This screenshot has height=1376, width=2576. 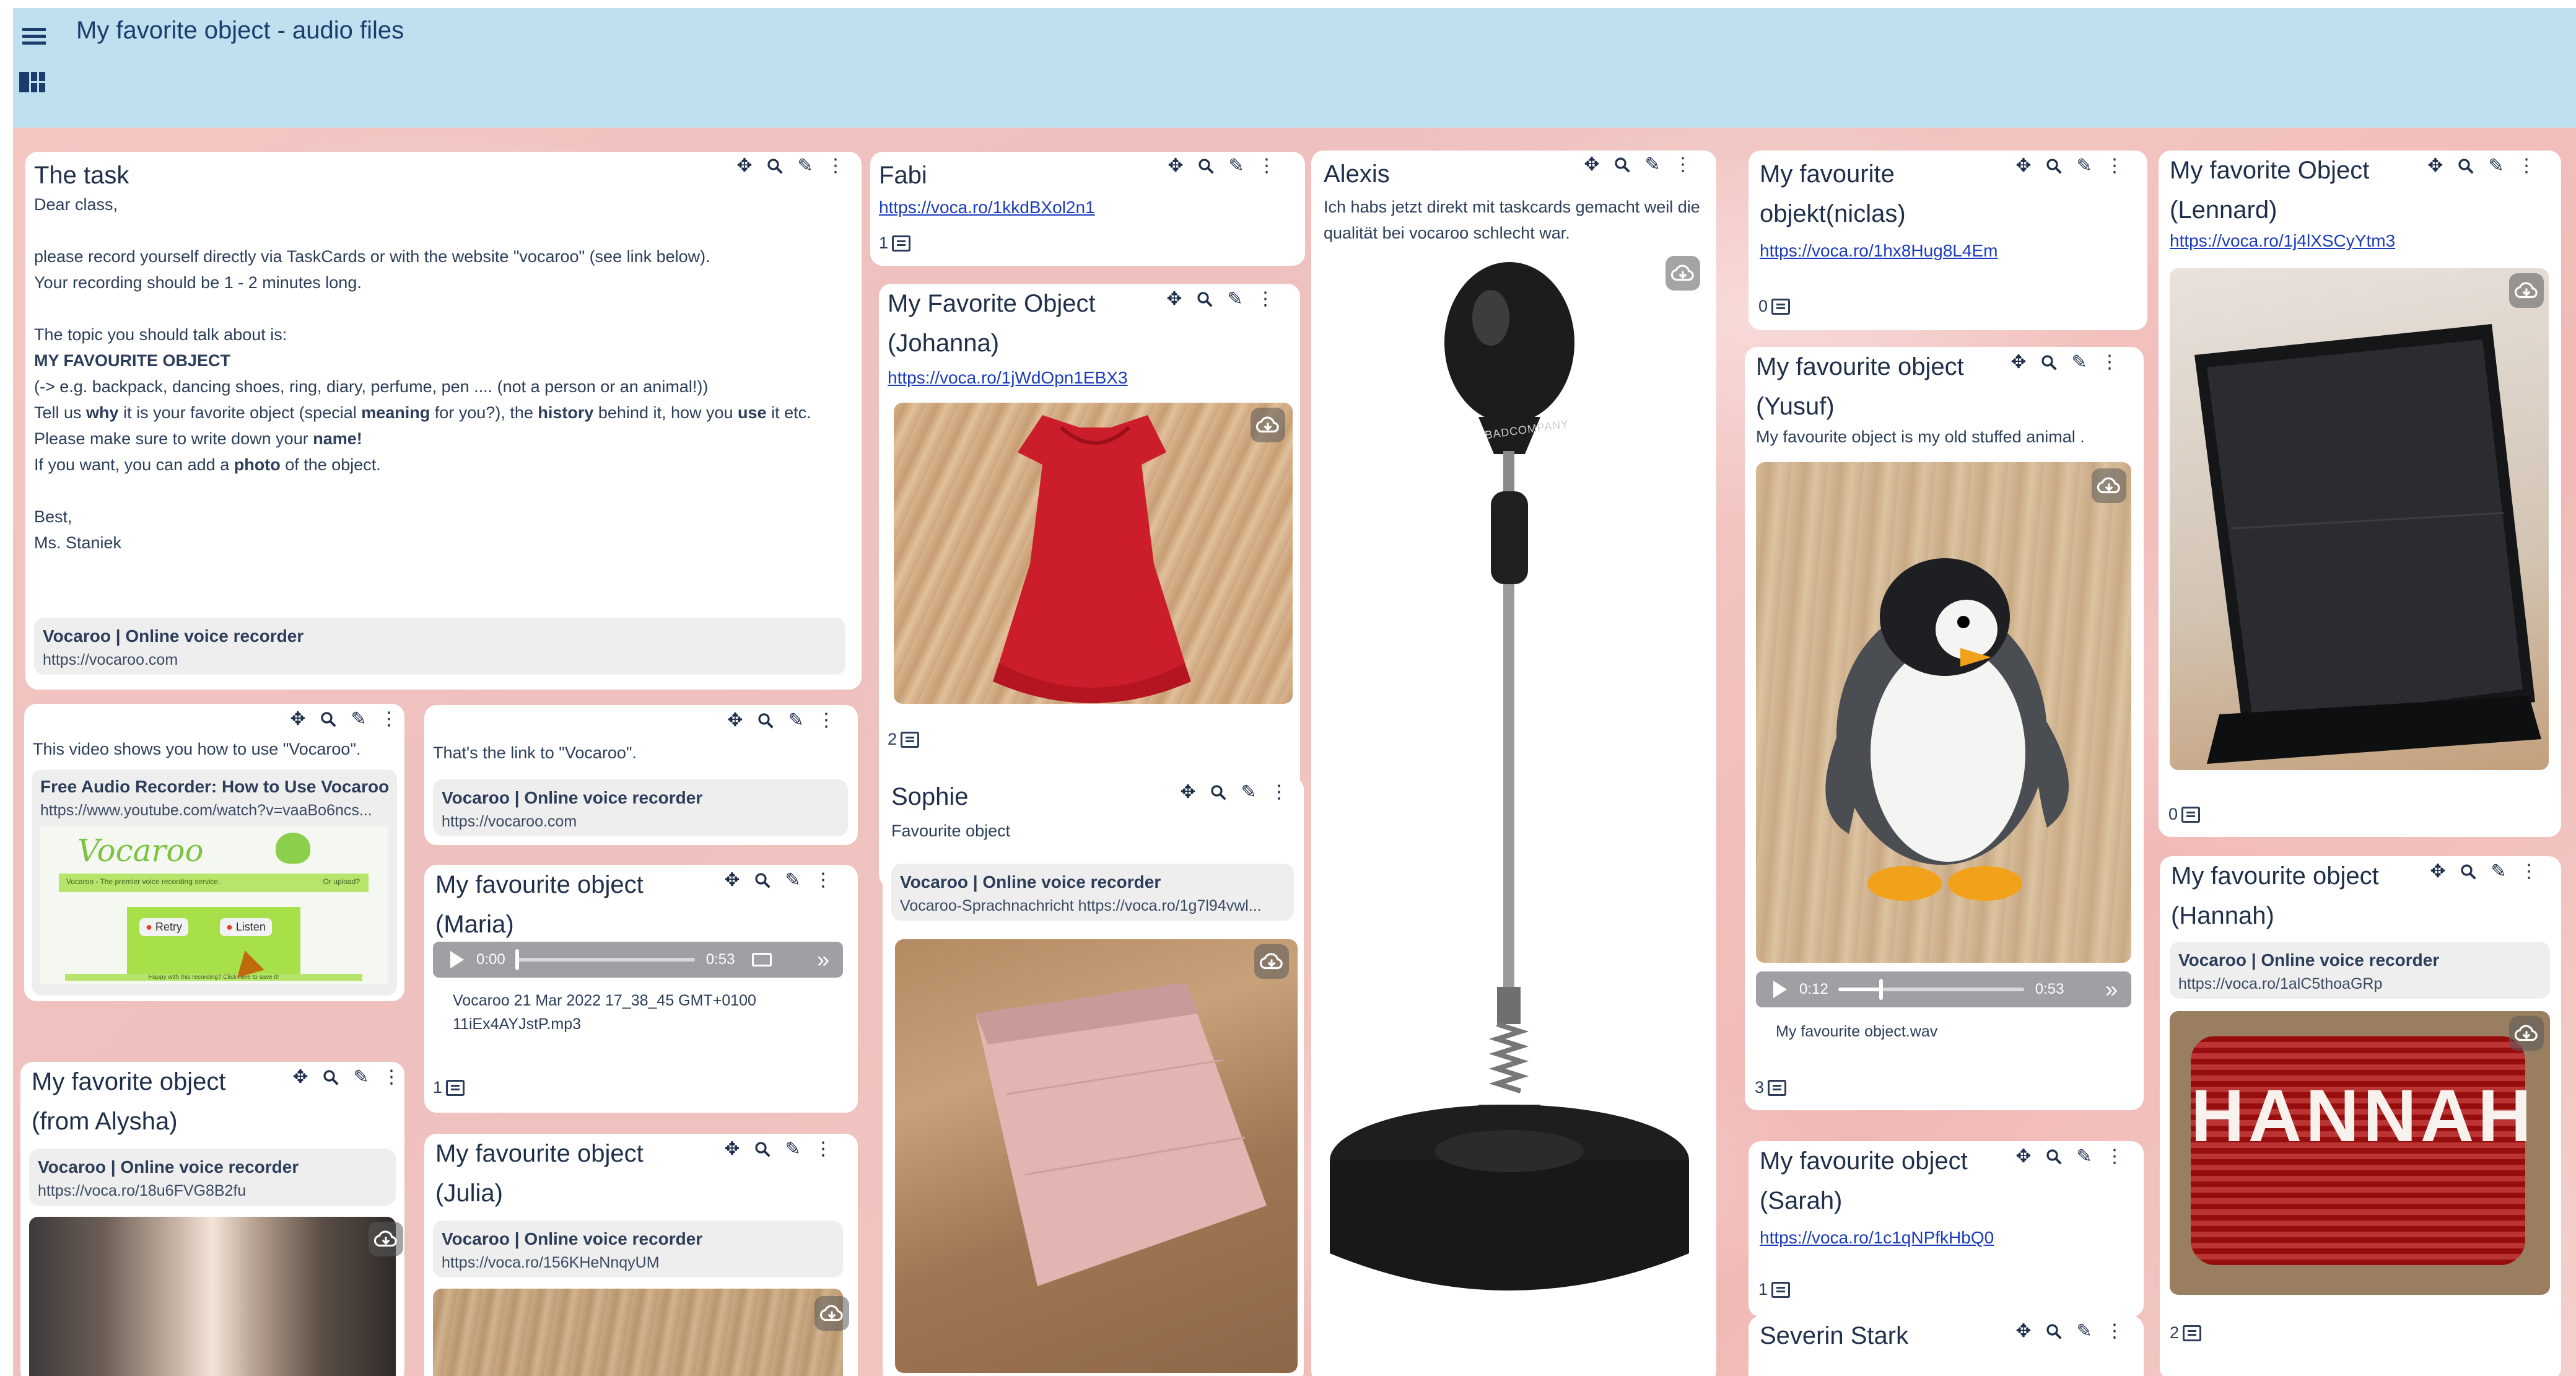 What do you see at coordinates (1878, 251) in the screenshot?
I see `vocaroo-link: https://voca.ro/1hx8Hug8L4Em` at bounding box center [1878, 251].